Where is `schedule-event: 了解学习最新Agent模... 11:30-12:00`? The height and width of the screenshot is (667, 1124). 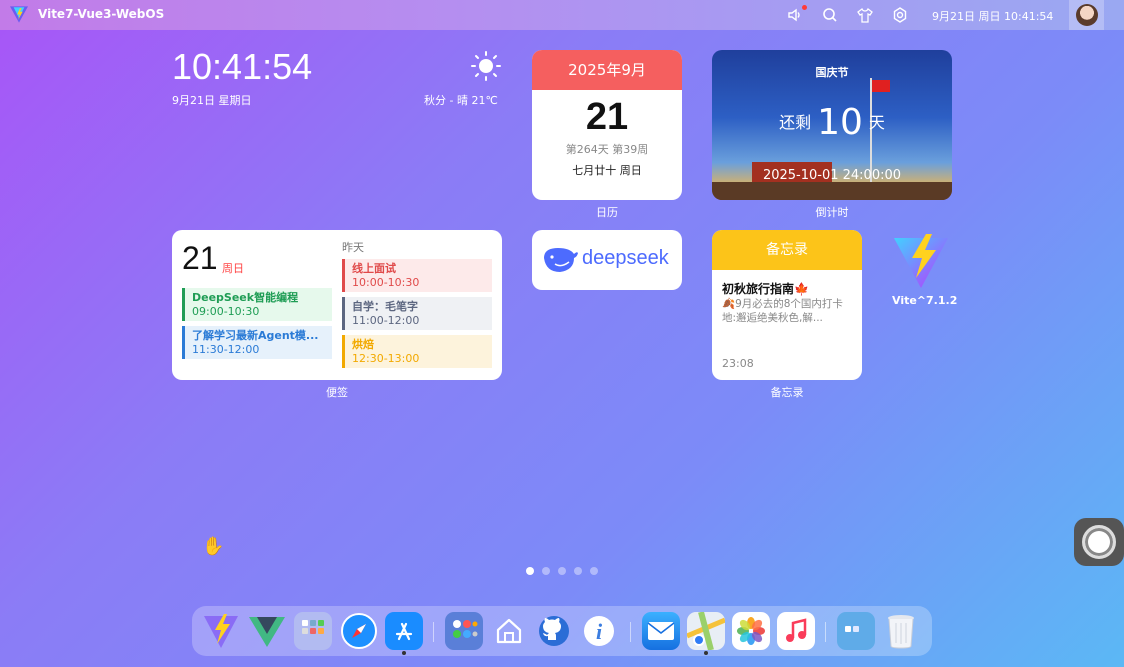 schedule-event: 了解学习最新Agent模... 11:30-12:00 is located at coordinates (257, 342).